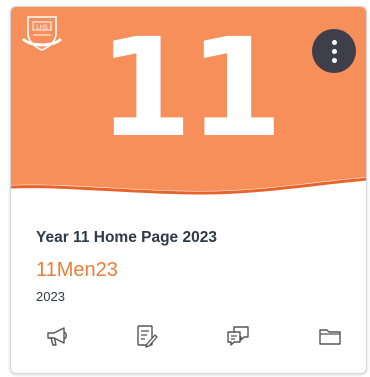 This screenshot has width=370, height=377. What do you see at coordinates (77, 270) in the screenshot?
I see `course-code: 11Men23` at bounding box center [77, 270].